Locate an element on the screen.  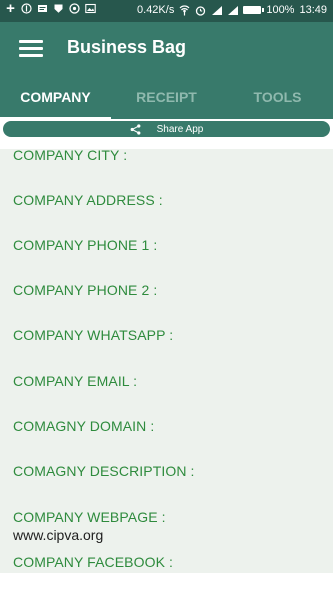
field-company-whatsapp: COMPANY WHATSAPP : is located at coordinates (93, 335).